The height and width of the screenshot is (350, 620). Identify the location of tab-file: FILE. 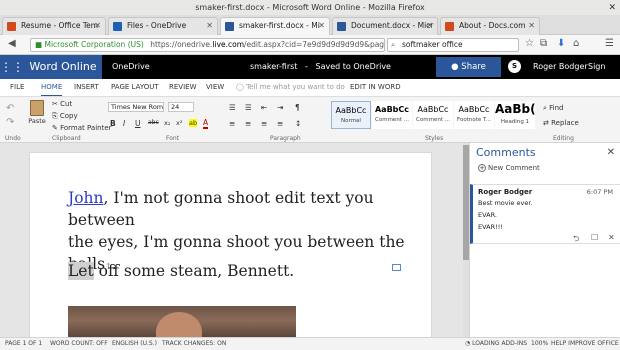
(17, 87).